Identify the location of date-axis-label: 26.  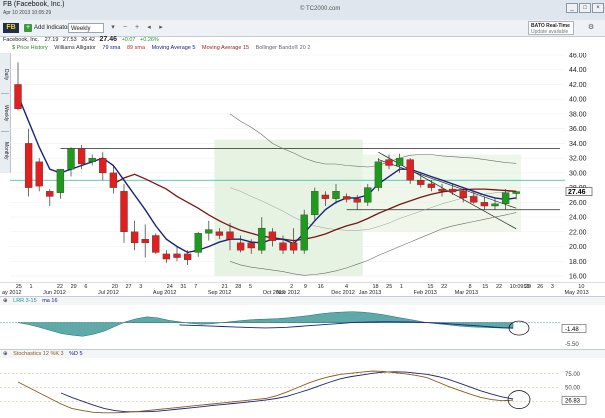
(540, 287).